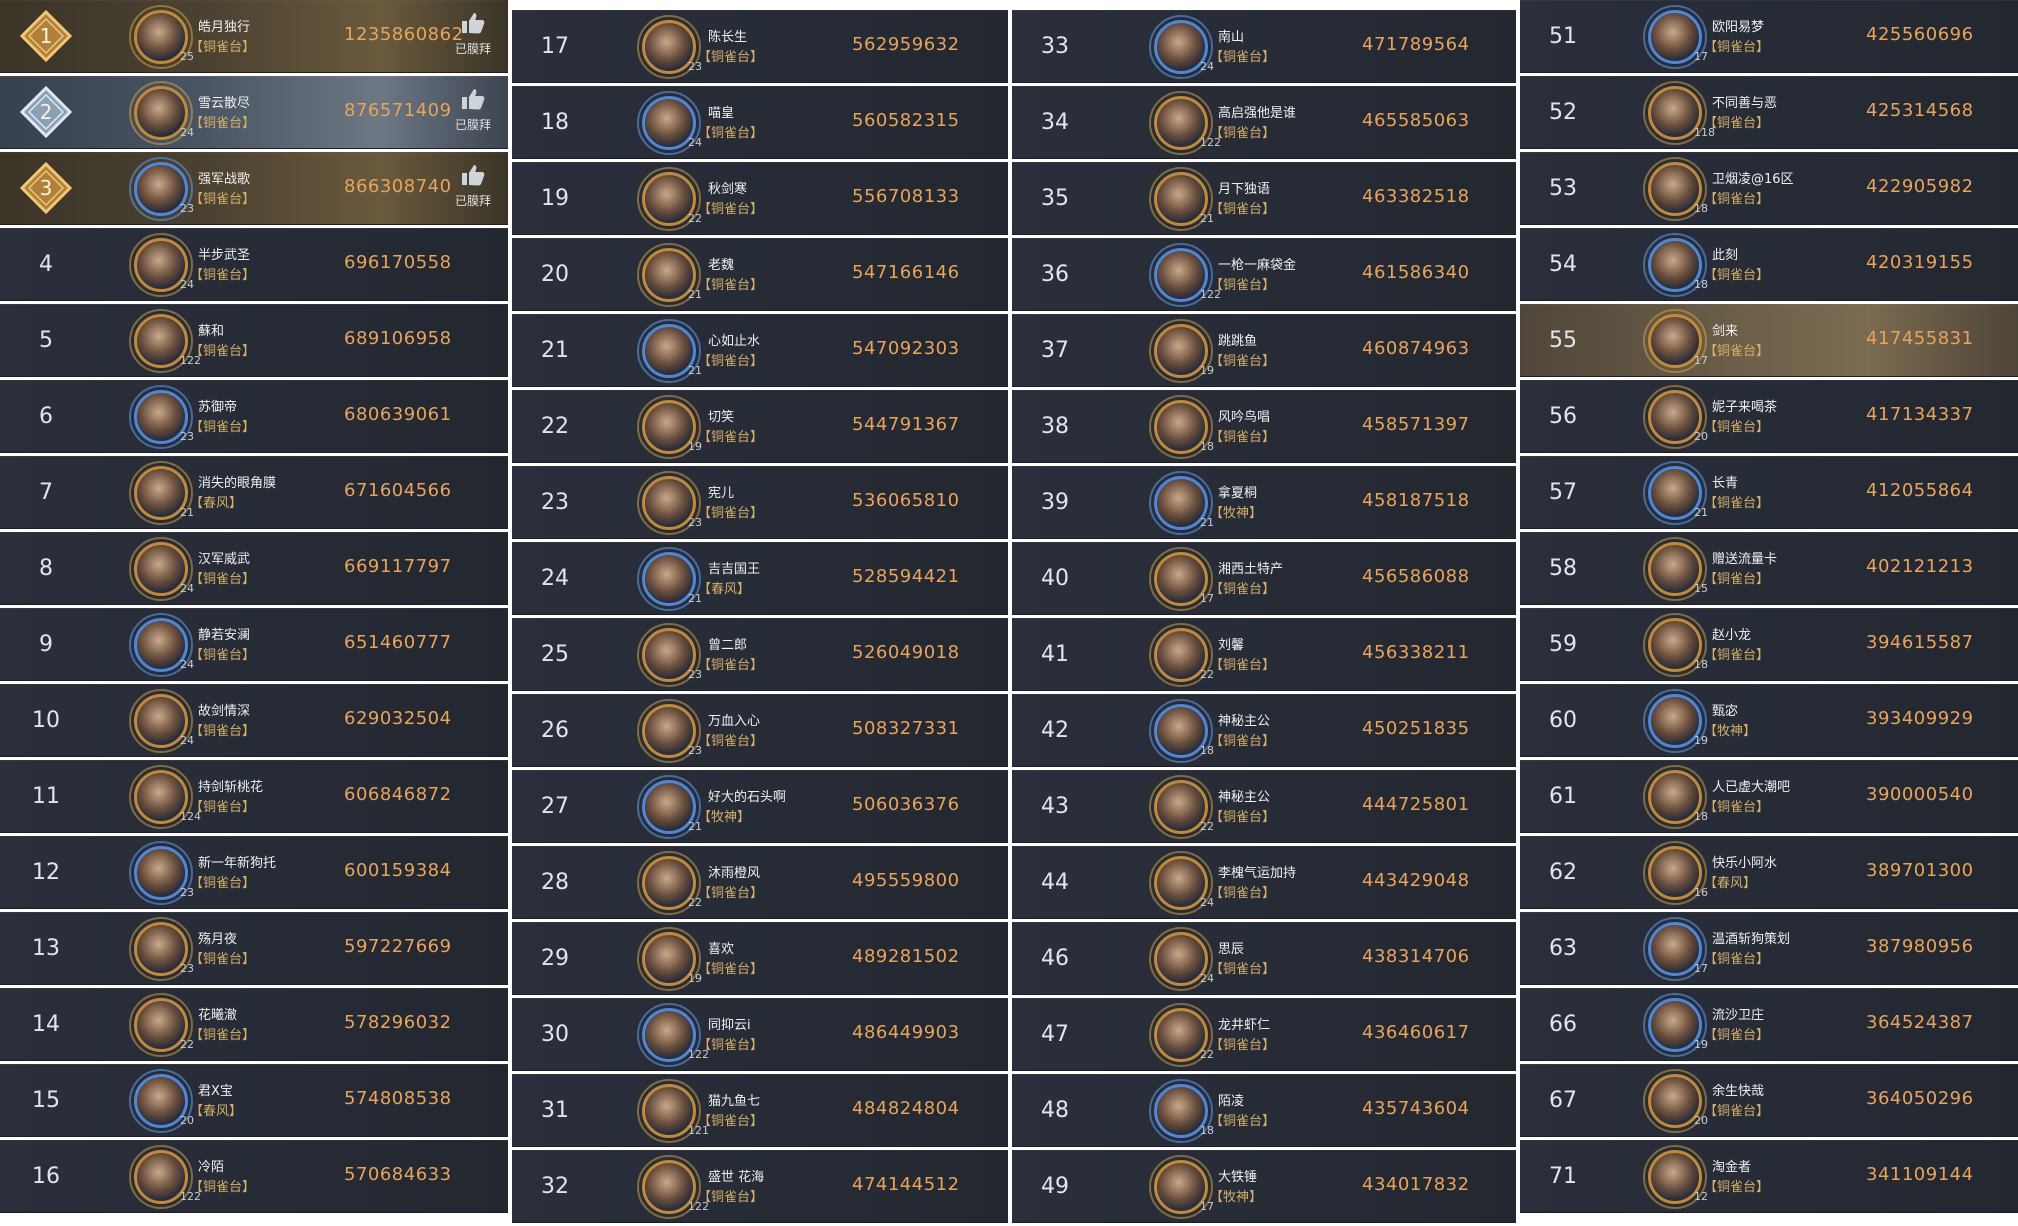 The height and width of the screenshot is (1226, 2018). I want to click on leaderboard-row: 36 122 一枪一麻袋金 【铜雀台】 461586340, so click(1264, 274).